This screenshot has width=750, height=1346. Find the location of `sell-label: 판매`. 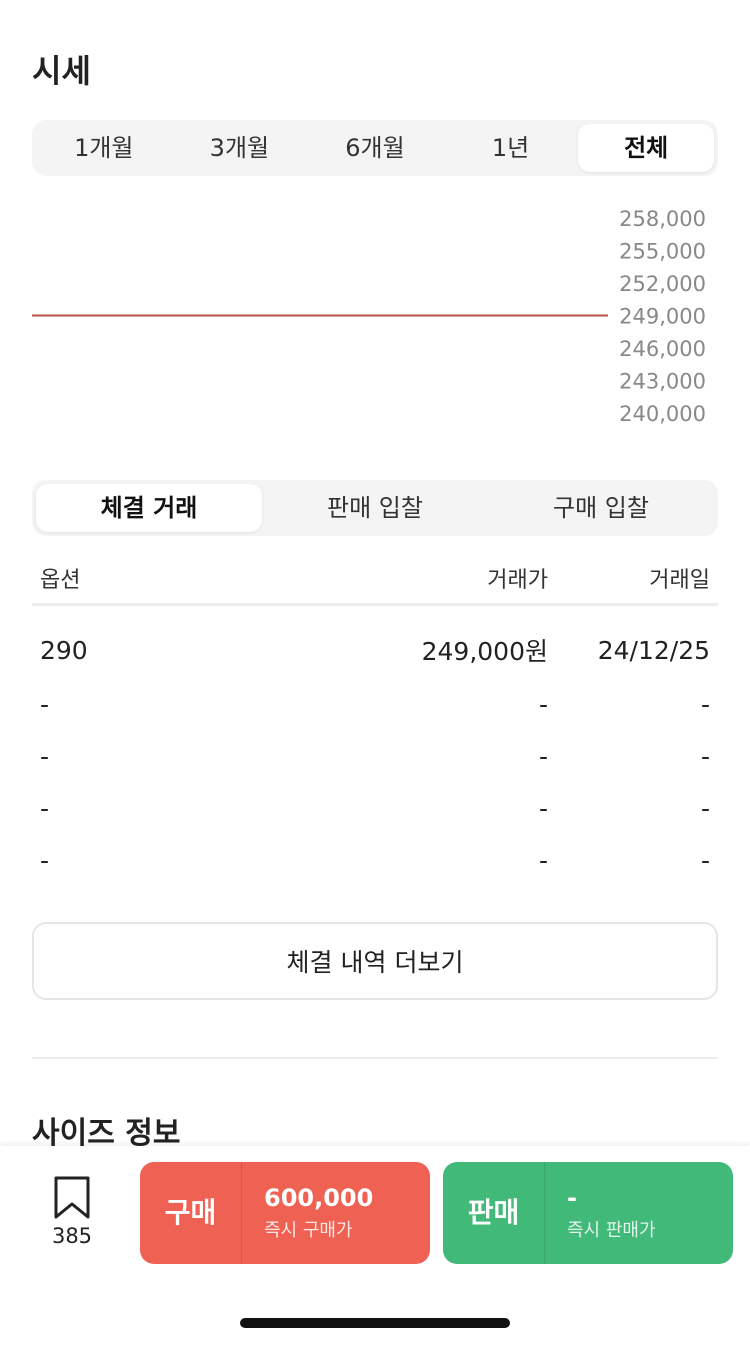

sell-label: 판매 is located at coordinates (494, 1213).